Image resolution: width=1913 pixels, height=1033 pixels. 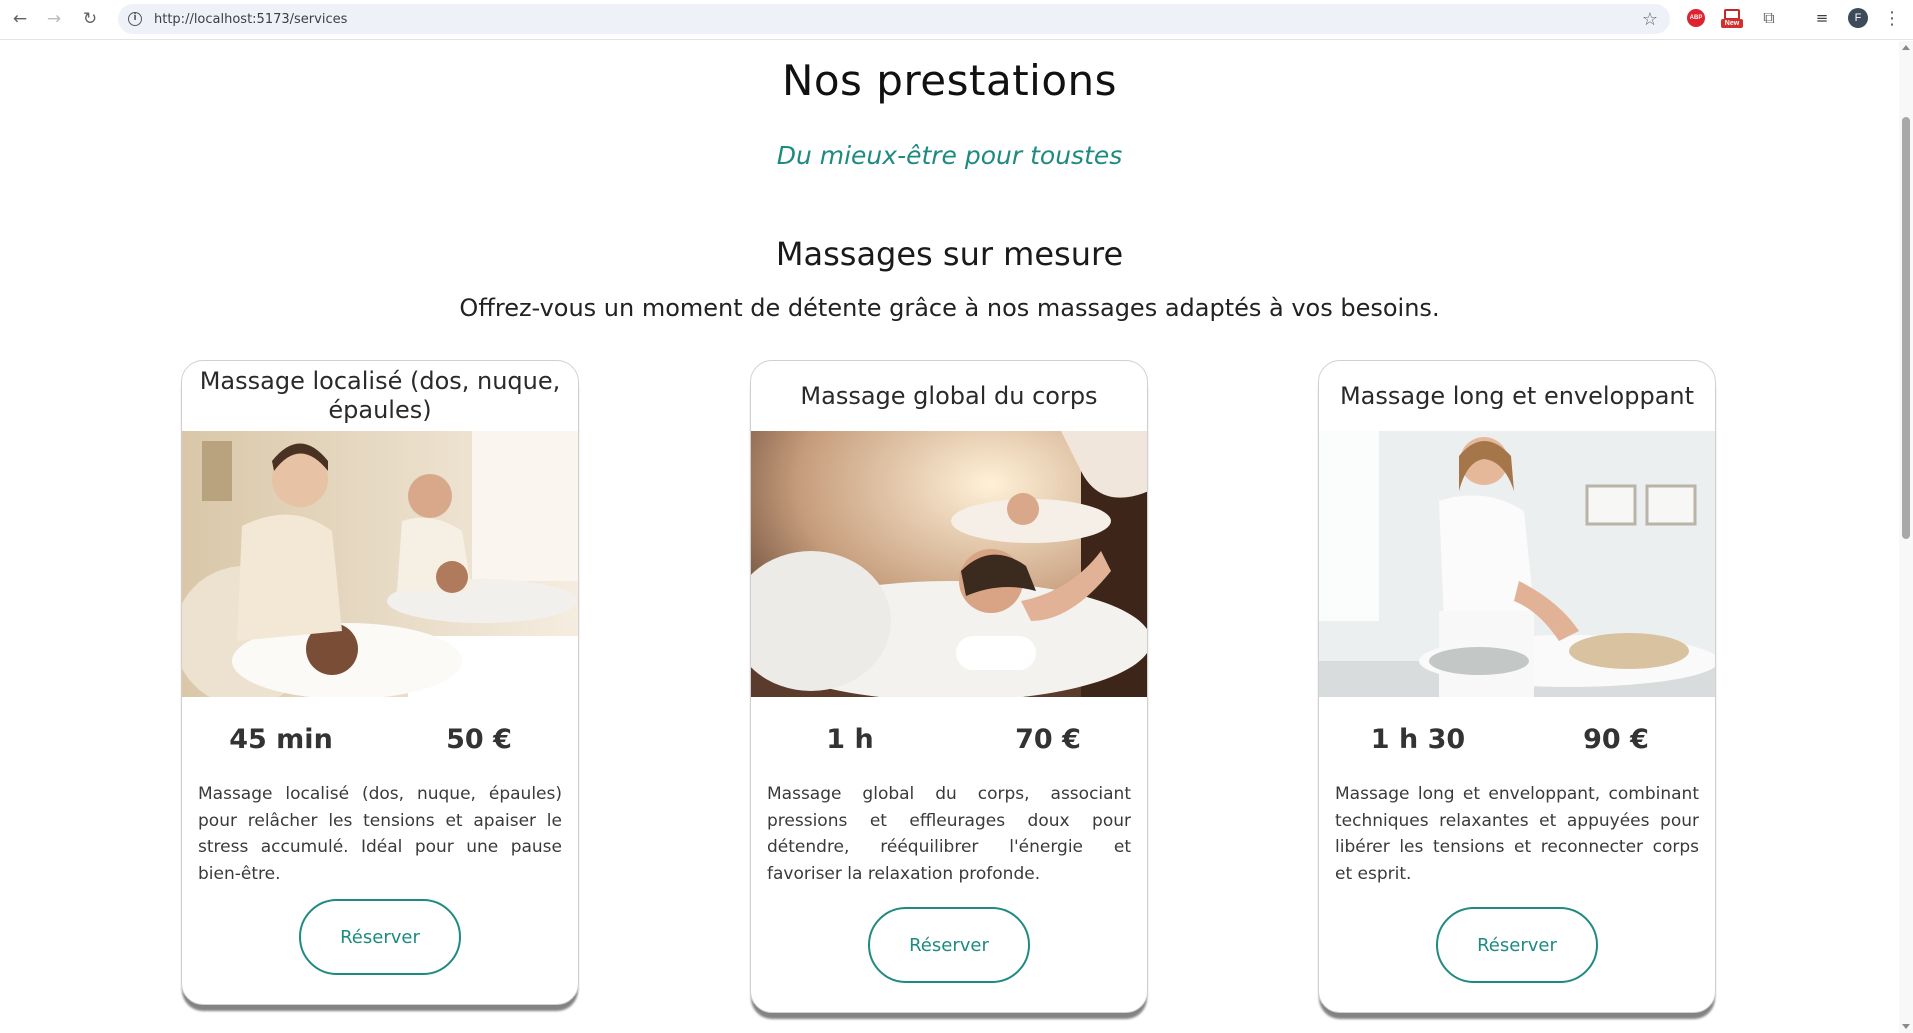 I want to click on browser-menu-icon: ⋮, so click(x=1892, y=18).